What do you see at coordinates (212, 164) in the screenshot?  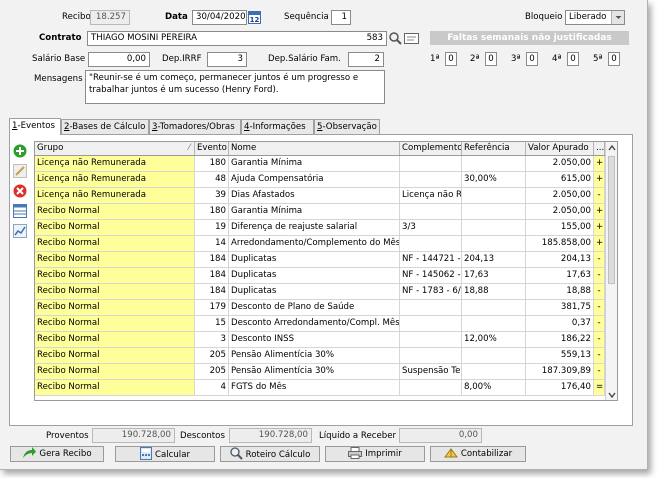 I see `cell-evento: 180` at bounding box center [212, 164].